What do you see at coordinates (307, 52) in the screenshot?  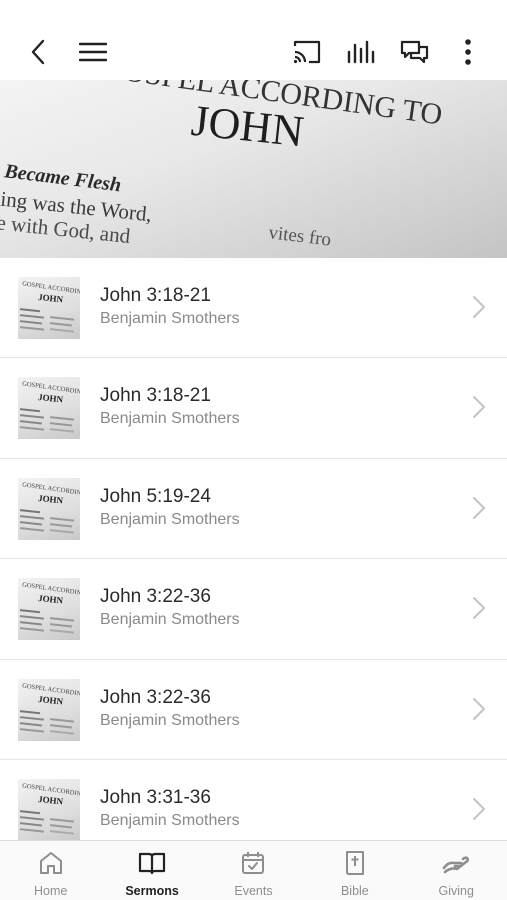 I see `cast-icon` at bounding box center [307, 52].